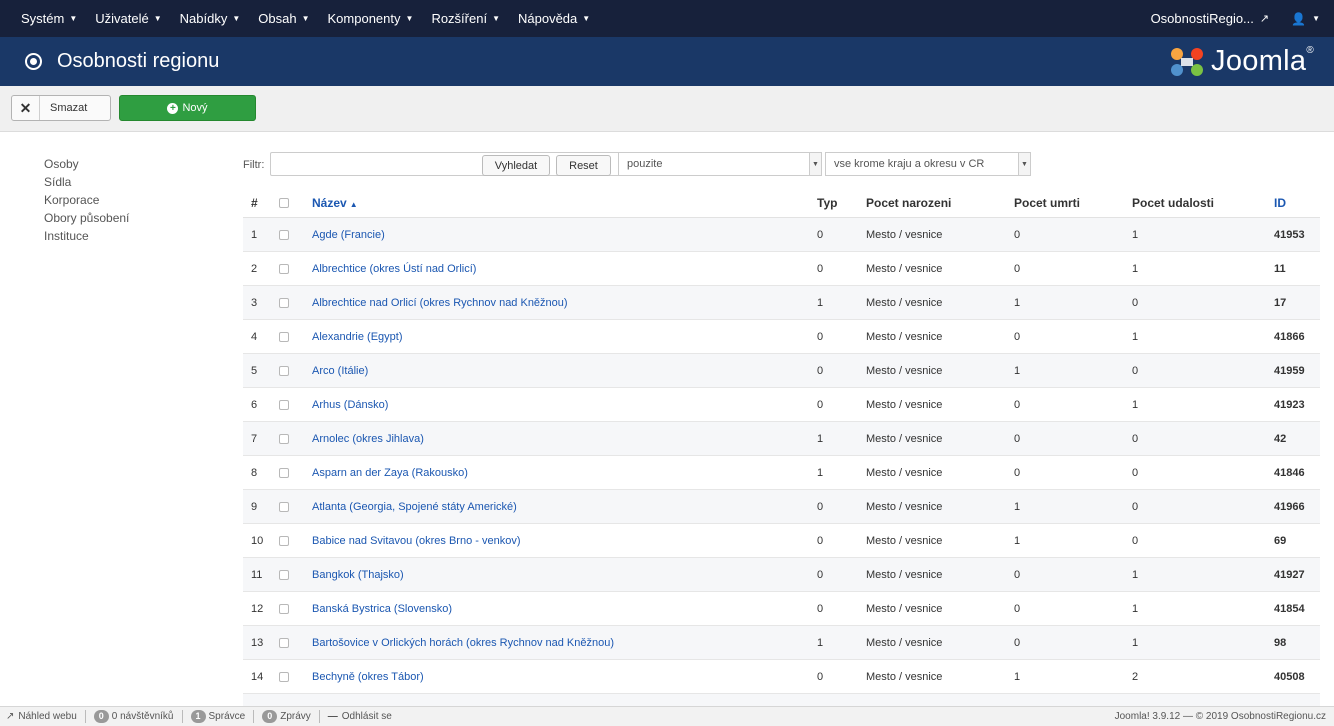 Image resolution: width=1334 pixels, height=726 pixels. I want to click on row-name-link: Bangkok (Thajsko), so click(358, 575).